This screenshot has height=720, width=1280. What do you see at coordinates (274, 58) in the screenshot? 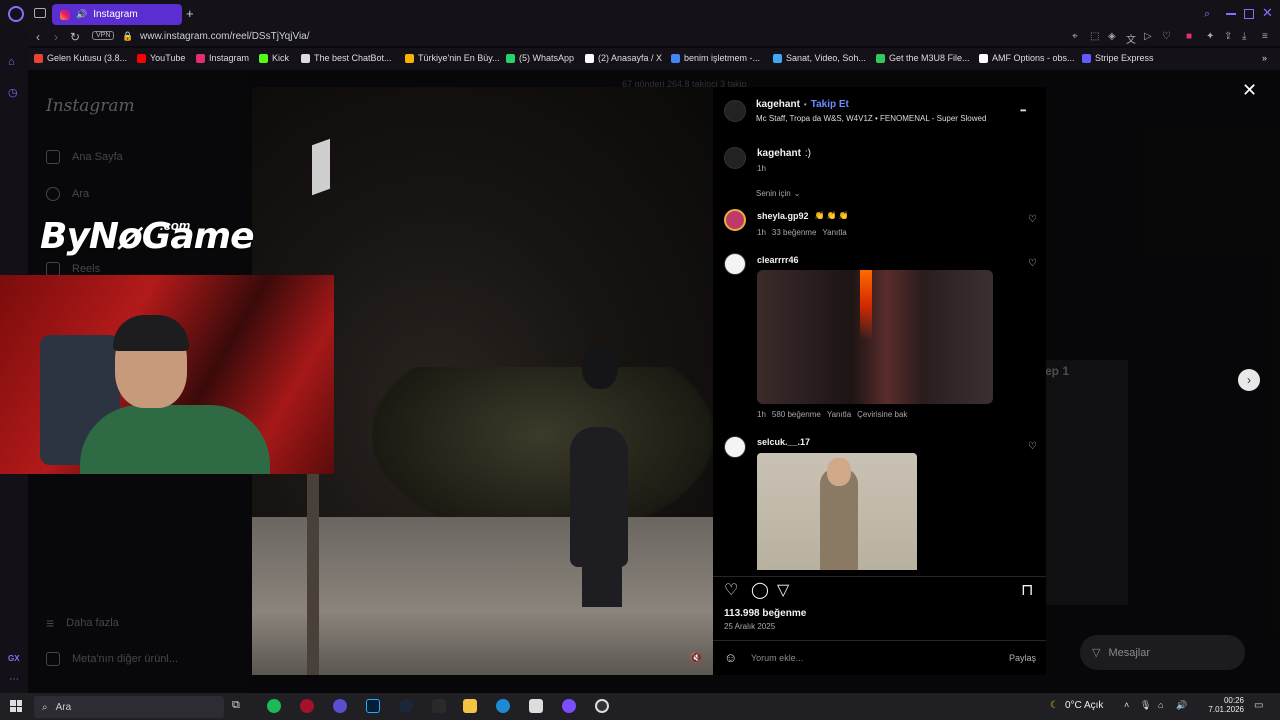
I see `bookmark-item: Kick` at bounding box center [274, 58].